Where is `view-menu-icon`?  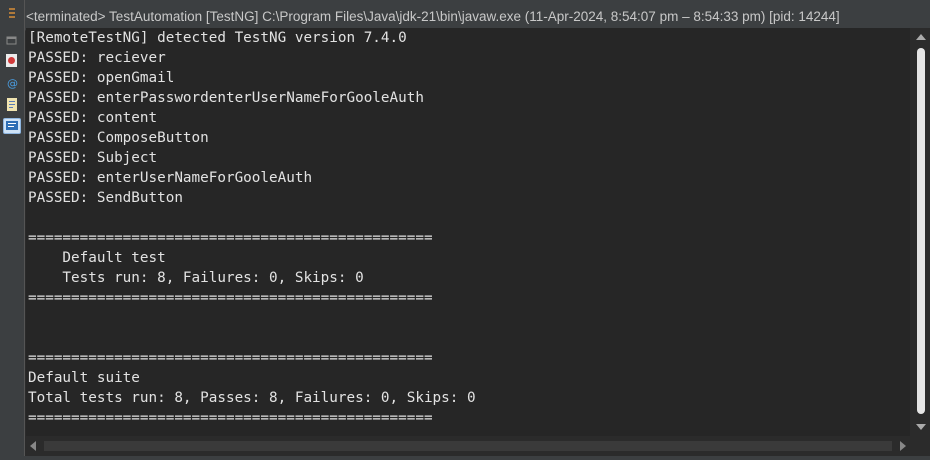
view-menu-icon is located at coordinates (12, 14).